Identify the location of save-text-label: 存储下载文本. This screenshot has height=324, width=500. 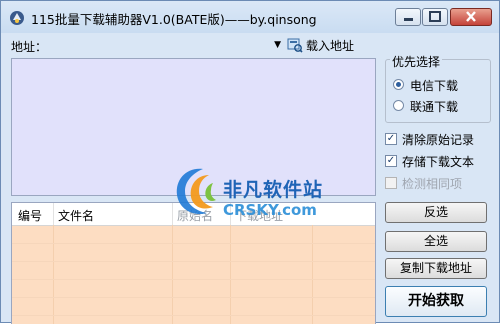
(438, 161).